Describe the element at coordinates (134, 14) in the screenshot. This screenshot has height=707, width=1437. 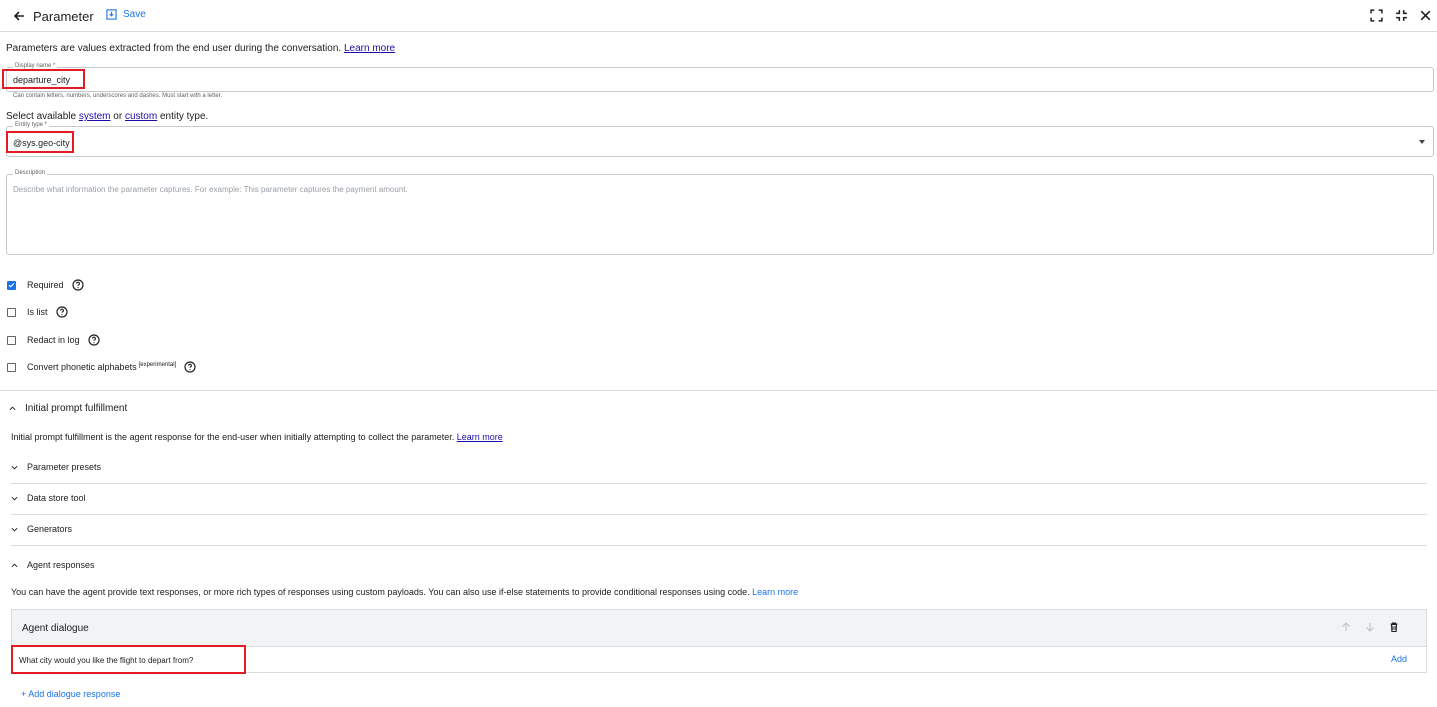
I see `save-label: Save` at that location.